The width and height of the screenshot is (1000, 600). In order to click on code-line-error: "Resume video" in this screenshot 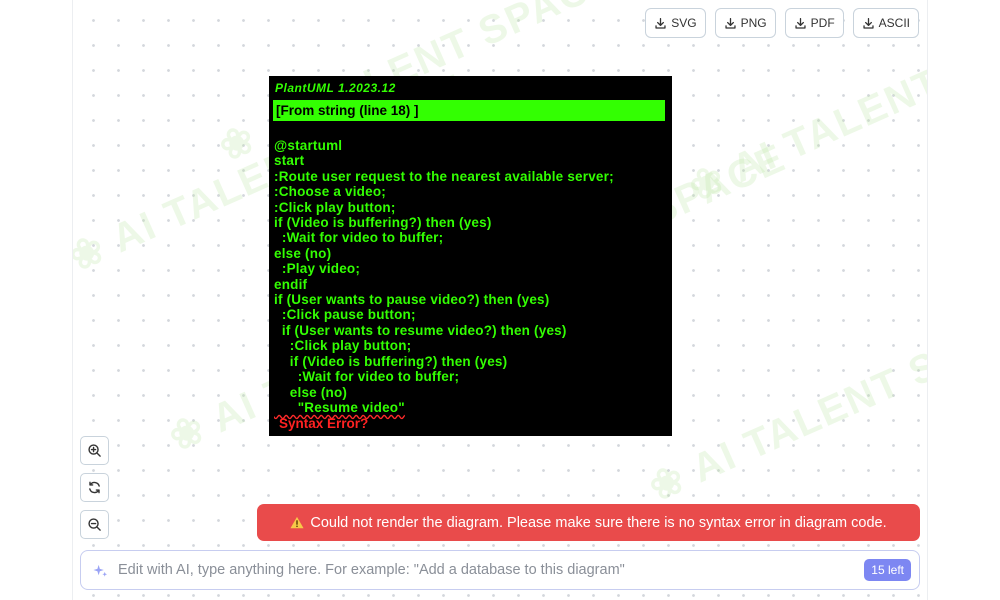, I will do `click(472, 407)`.